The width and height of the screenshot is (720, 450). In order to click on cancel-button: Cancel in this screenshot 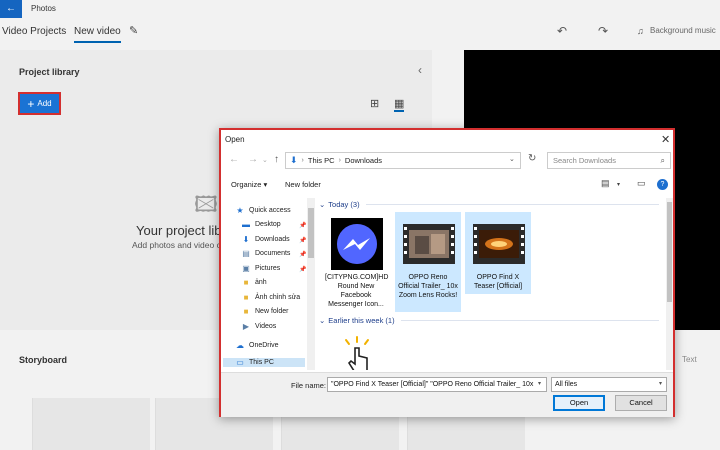, I will do `click(641, 403)`.